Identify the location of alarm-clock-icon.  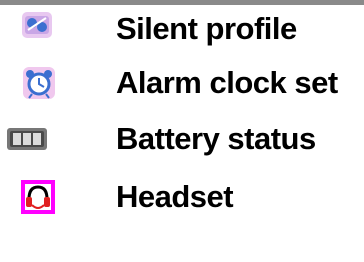
(39, 83).